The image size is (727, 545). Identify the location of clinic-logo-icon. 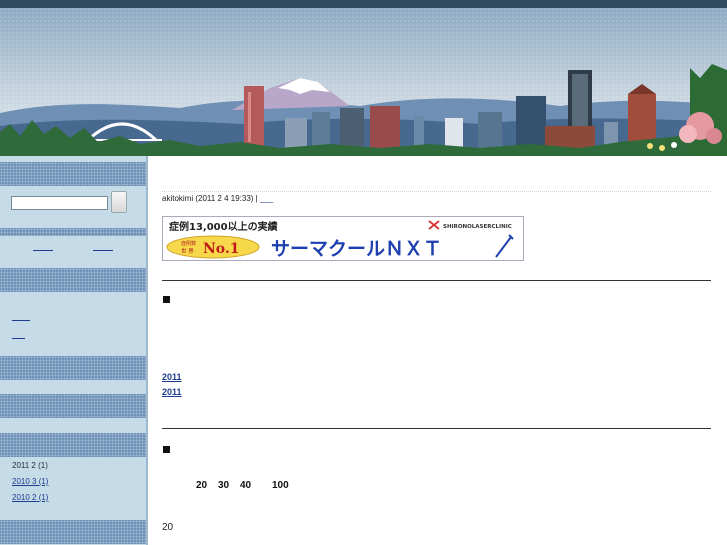
(434, 225).